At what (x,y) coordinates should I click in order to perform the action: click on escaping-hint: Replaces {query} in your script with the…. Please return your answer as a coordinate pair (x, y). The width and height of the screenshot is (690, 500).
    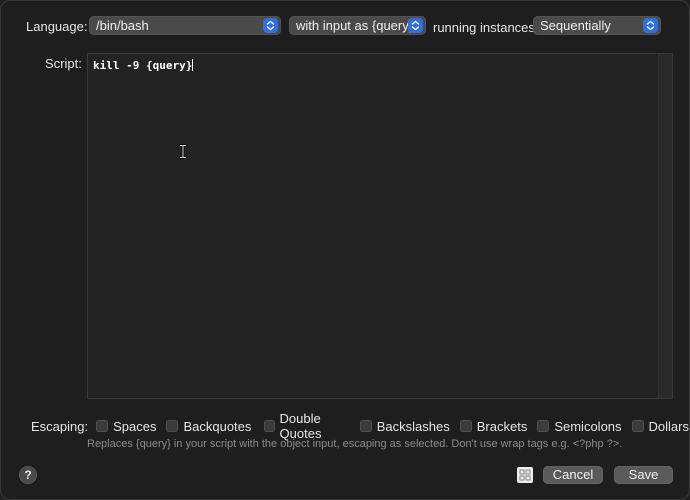
    Looking at the image, I should click on (355, 444).